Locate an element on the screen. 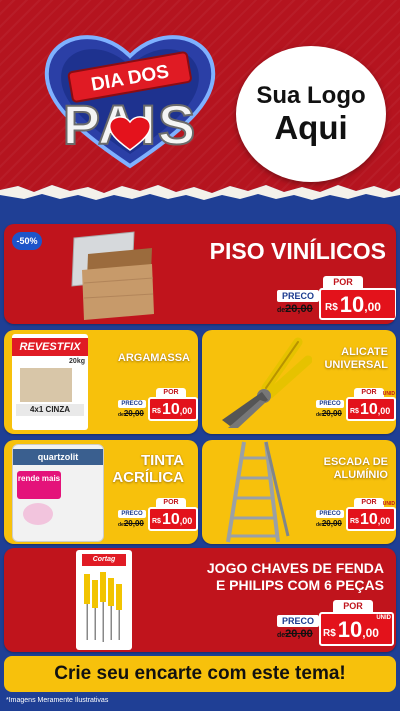 This screenshot has width=400, height=711. discount-badge: -50% is located at coordinates (27, 241).